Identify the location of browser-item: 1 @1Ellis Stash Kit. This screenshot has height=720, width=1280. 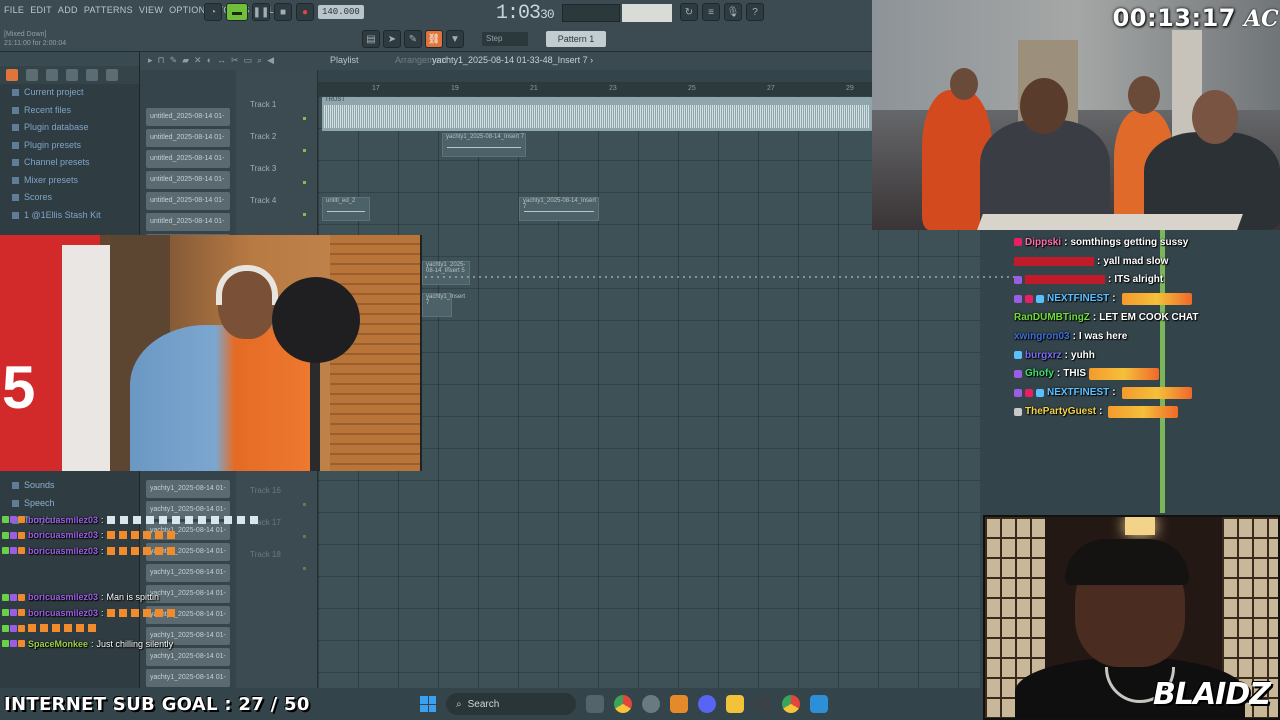
(69, 216).